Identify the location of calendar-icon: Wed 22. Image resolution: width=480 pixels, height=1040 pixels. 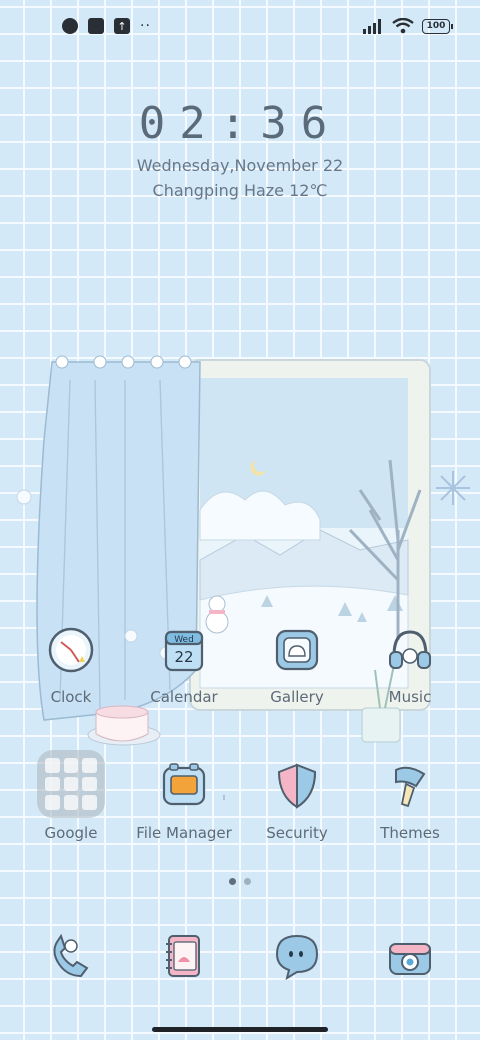
(184, 651).